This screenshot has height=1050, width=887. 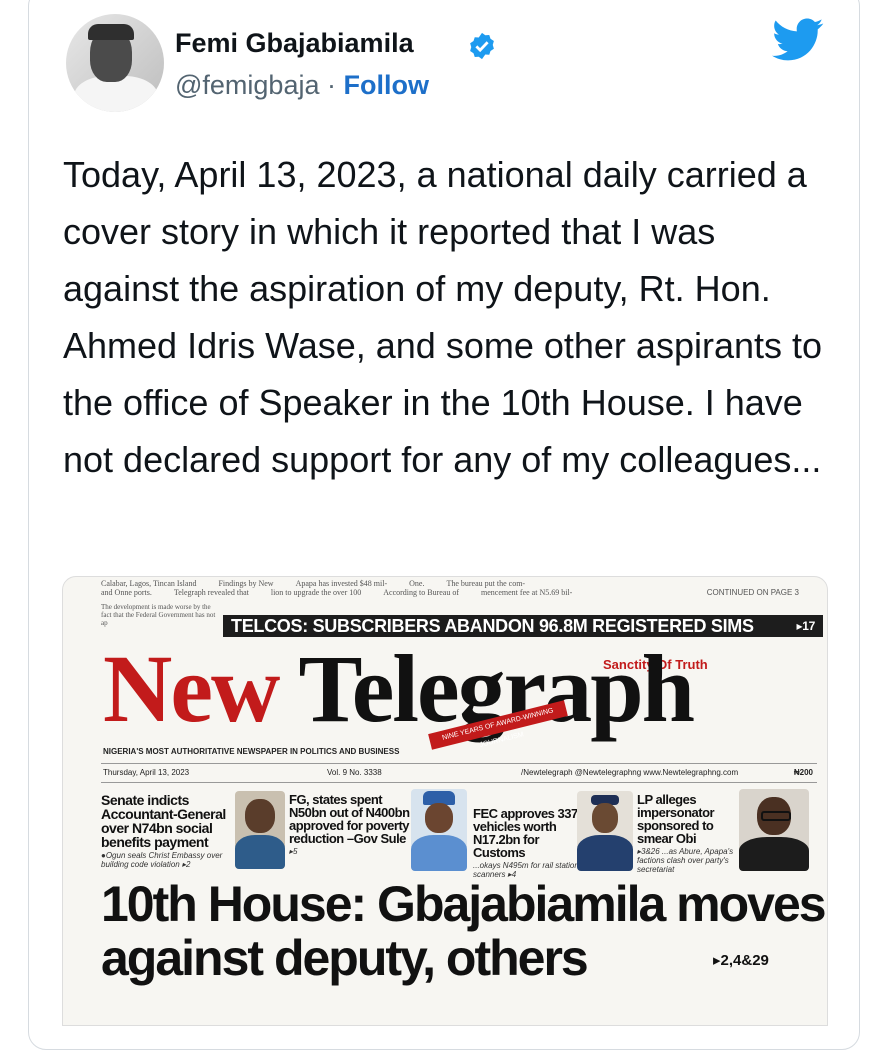 I want to click on continued-label: CONTINUED ON PAGE 3, so click(x=752, y=592).